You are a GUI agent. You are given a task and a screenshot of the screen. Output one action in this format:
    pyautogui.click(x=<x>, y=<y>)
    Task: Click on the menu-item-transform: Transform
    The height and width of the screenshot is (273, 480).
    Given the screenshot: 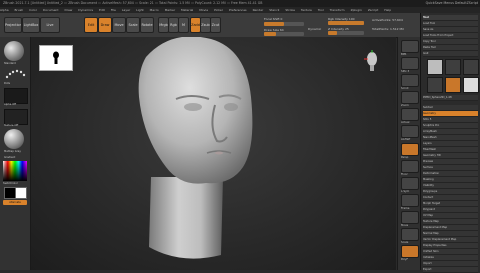 What is the action you would take?
    pyautogui.click(x=337, y=10)
    